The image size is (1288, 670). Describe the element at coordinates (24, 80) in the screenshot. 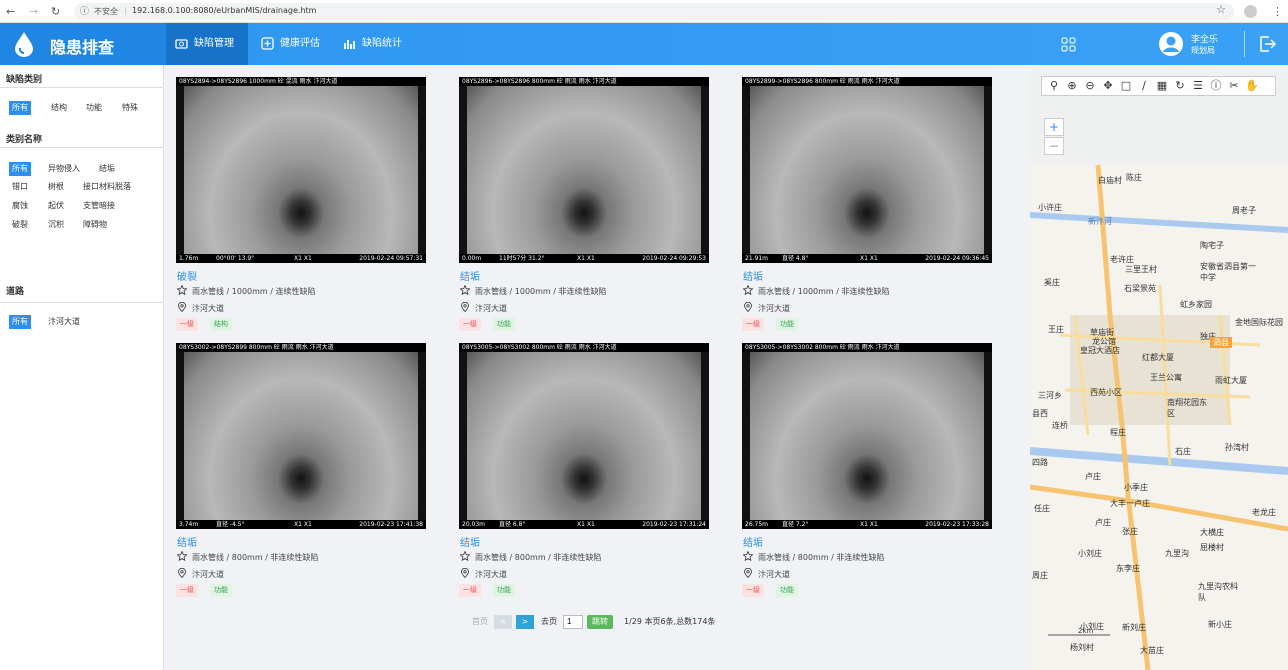

I see `defect-type-heading: 缺陷类别` at that location.